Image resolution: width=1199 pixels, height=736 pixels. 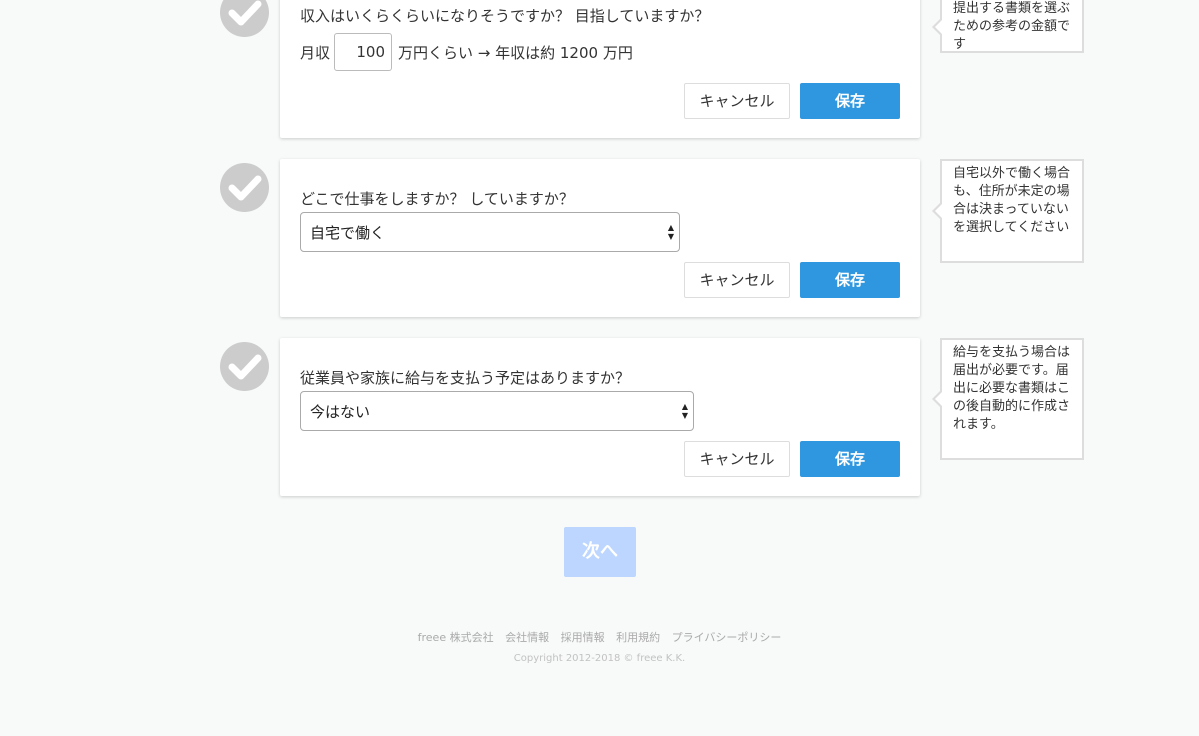 I want to click on workplace-question: どこで仕事をしますか？ していますか？, so click(x=437, y=199).